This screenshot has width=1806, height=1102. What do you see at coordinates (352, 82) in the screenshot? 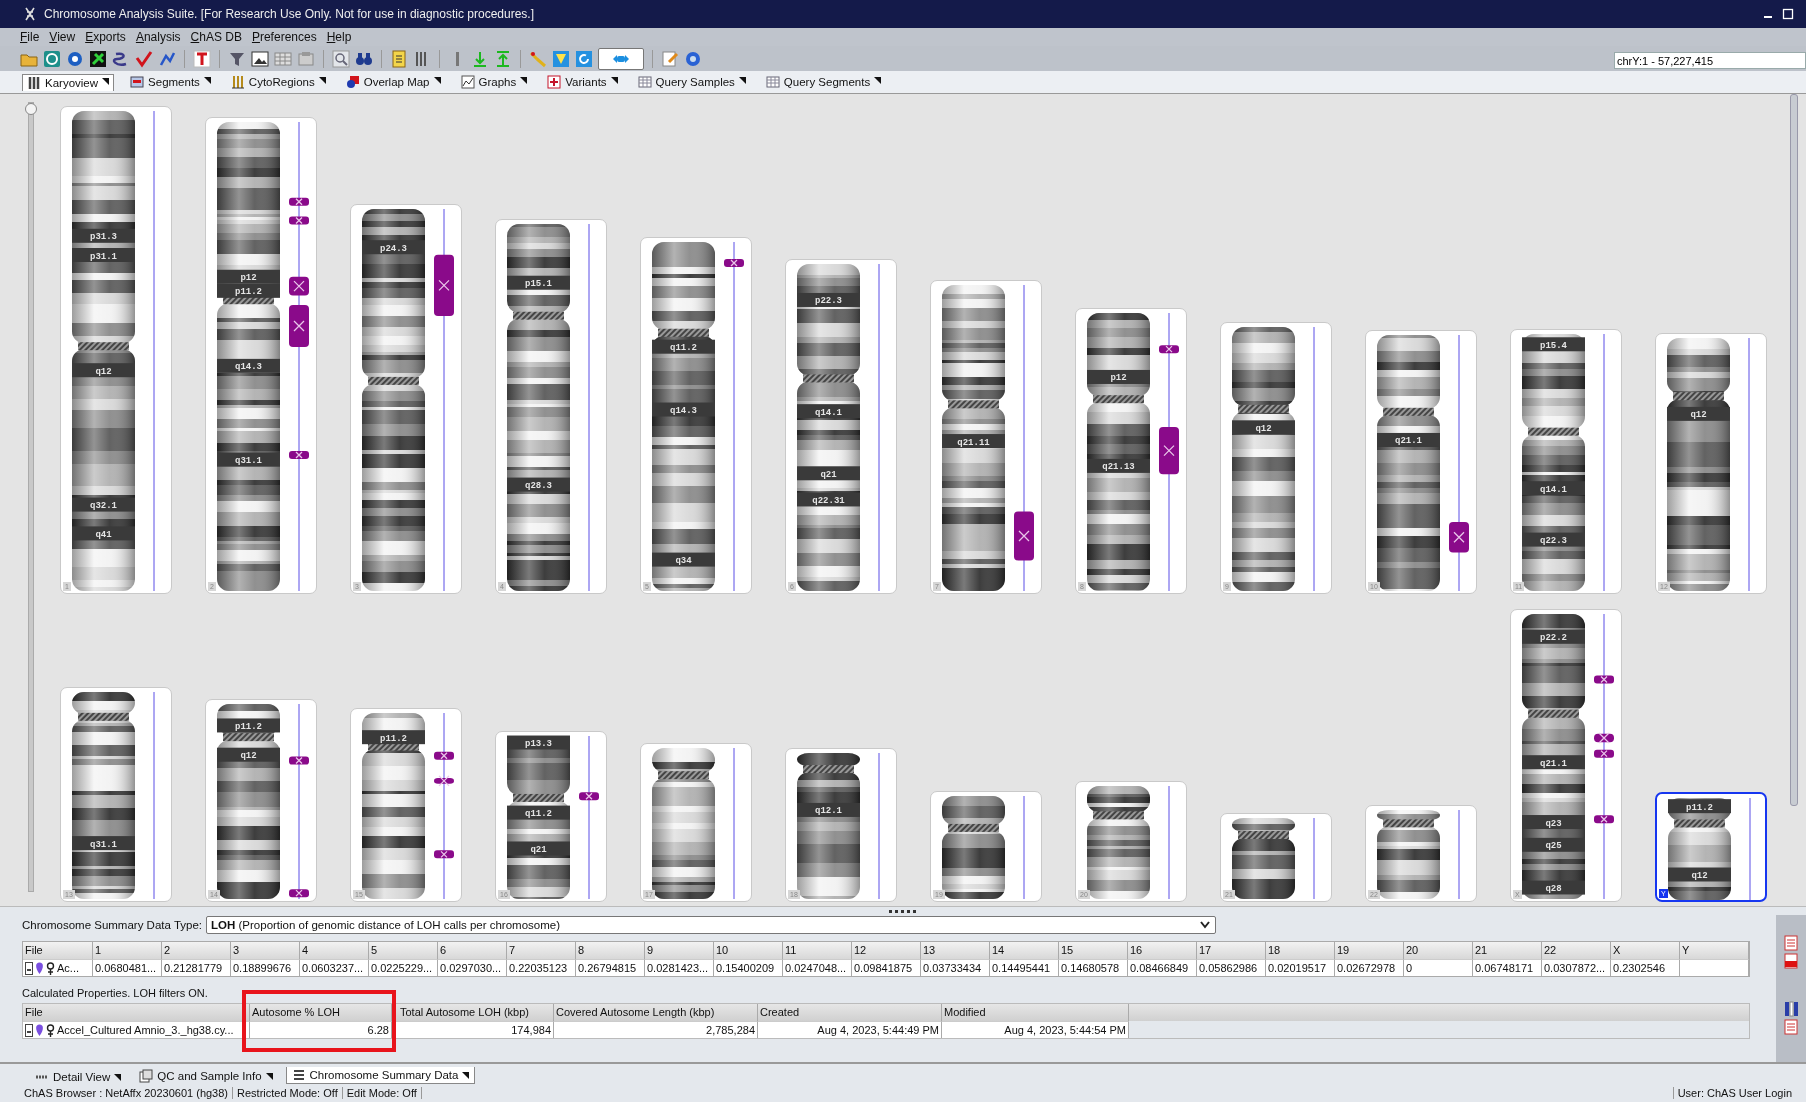
I see `overlap-icon` at bounding box center [352, 82].